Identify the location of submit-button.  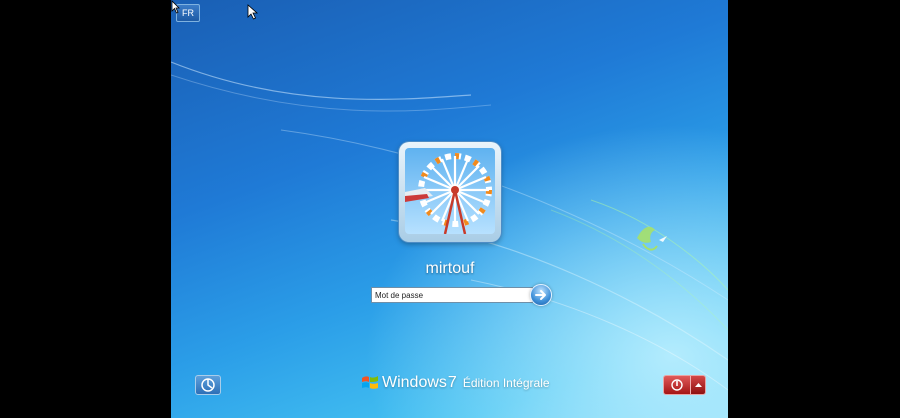
(541, 295).